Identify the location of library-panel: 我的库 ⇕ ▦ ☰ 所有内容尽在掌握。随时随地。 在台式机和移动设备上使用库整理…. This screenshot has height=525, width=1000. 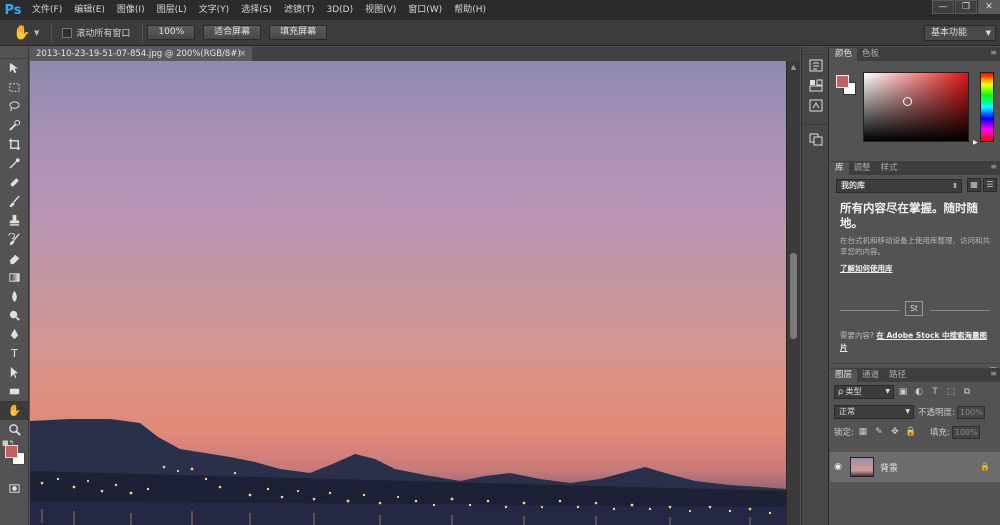
(915, 284).